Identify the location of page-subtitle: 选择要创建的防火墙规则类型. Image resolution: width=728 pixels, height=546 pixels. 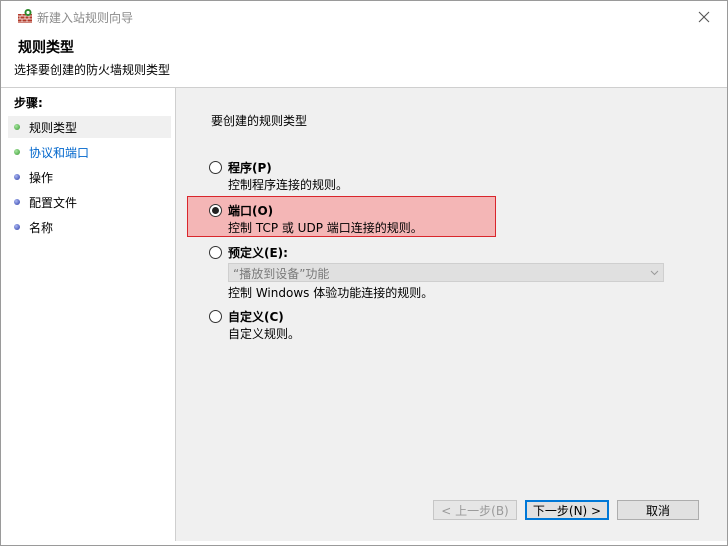
(92, 70).